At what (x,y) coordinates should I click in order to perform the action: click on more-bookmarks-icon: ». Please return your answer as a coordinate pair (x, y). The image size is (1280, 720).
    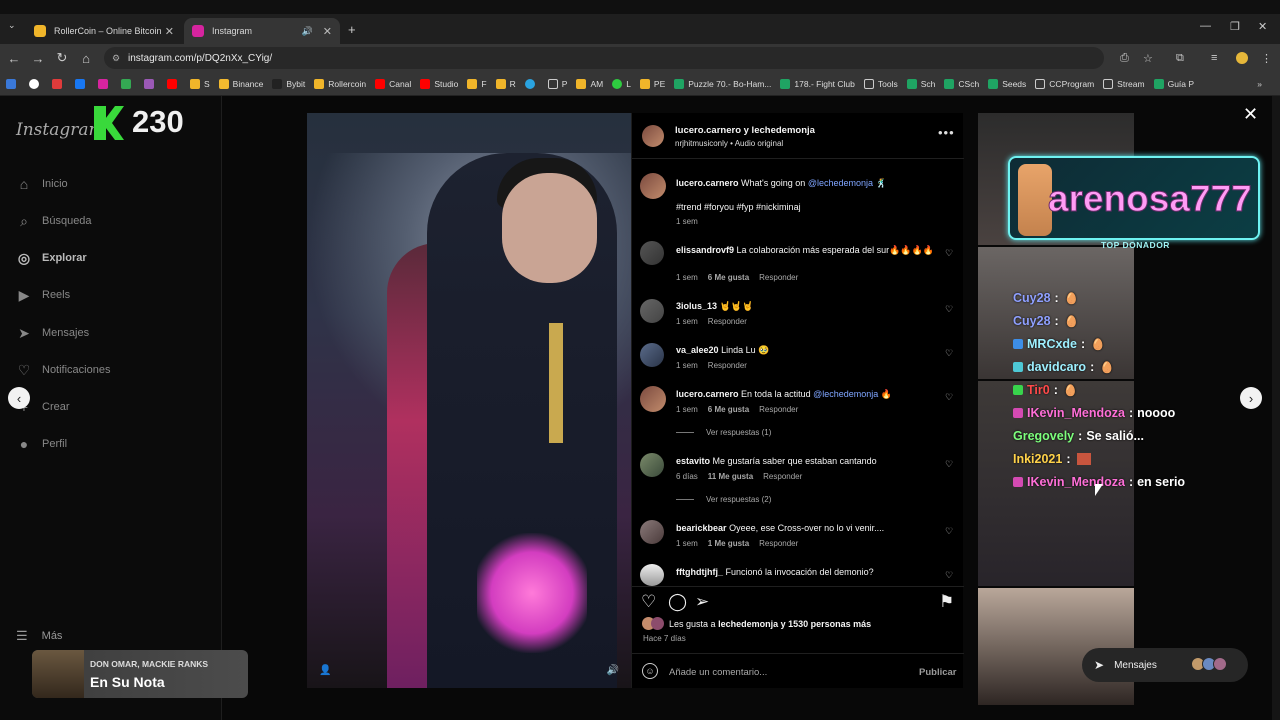
    Looking at the image, I should click on (1259, 84).